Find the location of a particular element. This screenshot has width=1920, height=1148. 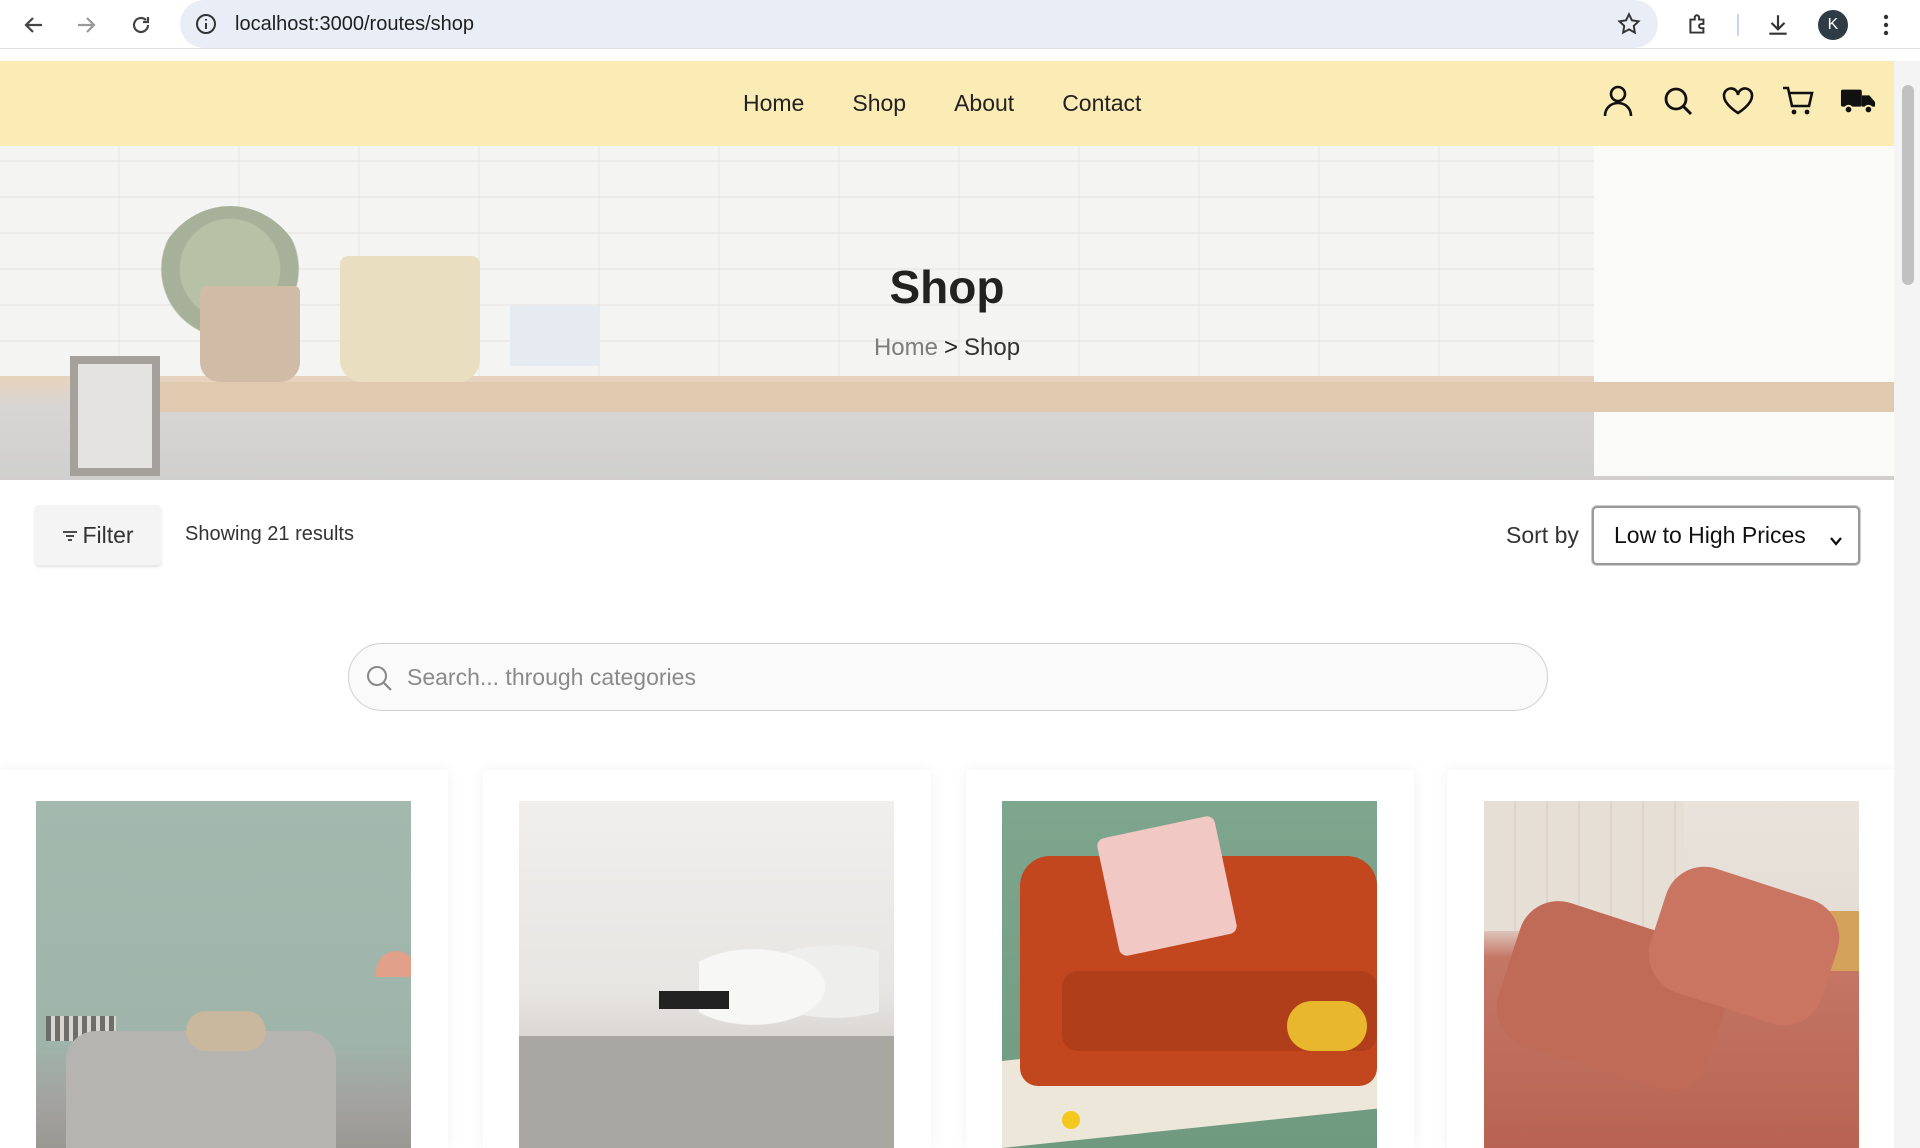

profile-avatar: K is located at coordinates (1833, 25).